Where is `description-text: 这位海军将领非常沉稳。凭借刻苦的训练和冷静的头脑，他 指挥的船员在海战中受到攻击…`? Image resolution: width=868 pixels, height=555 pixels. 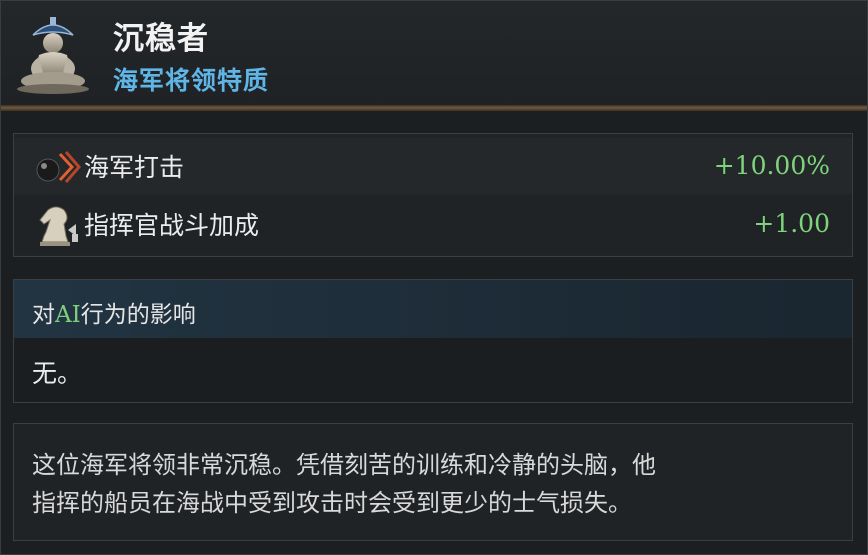
description-text: 这位海军将领非常沉稳。凭借刻苦的训练和冷静的头脑，他 指挥的船员在海战中受到攻击… is located at coordinates (432, 484).